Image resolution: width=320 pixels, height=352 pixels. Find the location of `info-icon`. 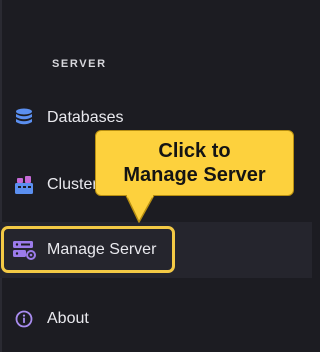

info-icon is located at coordinates (24, 319).